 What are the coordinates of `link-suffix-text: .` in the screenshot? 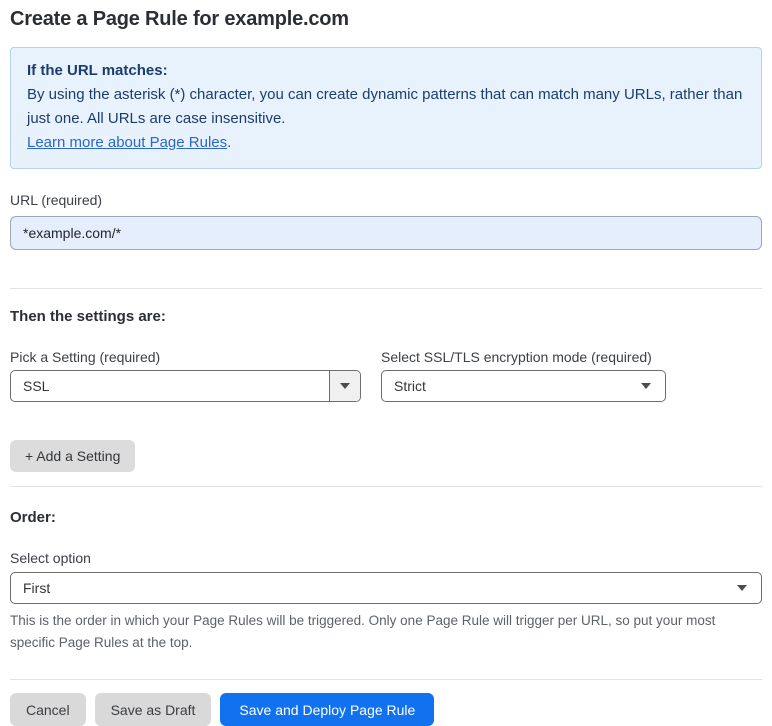 It's located at (229, 142).